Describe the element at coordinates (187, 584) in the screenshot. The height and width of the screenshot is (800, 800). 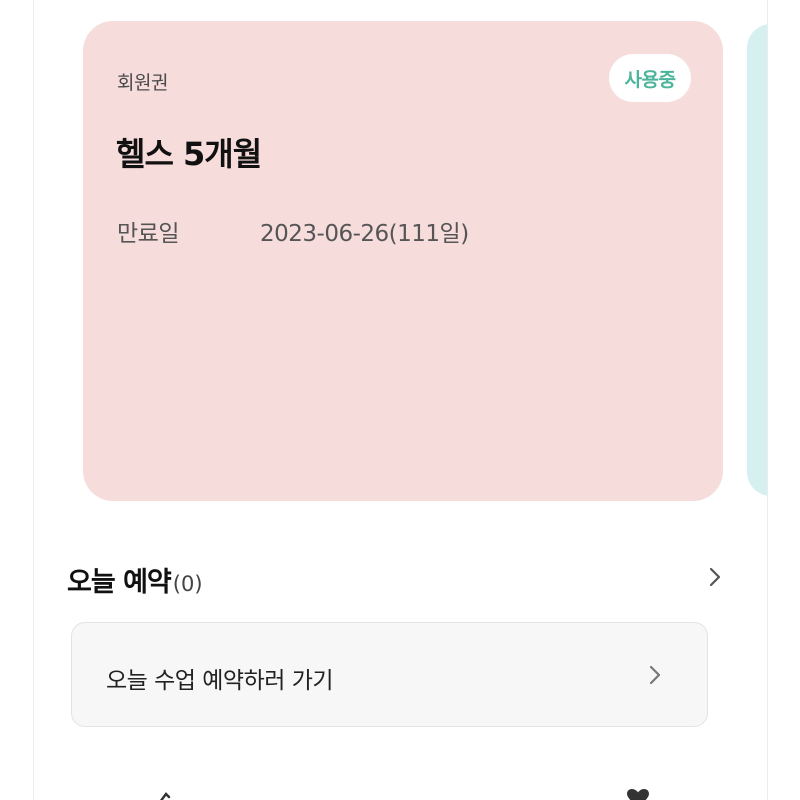
I see `today-reservations-count: (0)` at that location.